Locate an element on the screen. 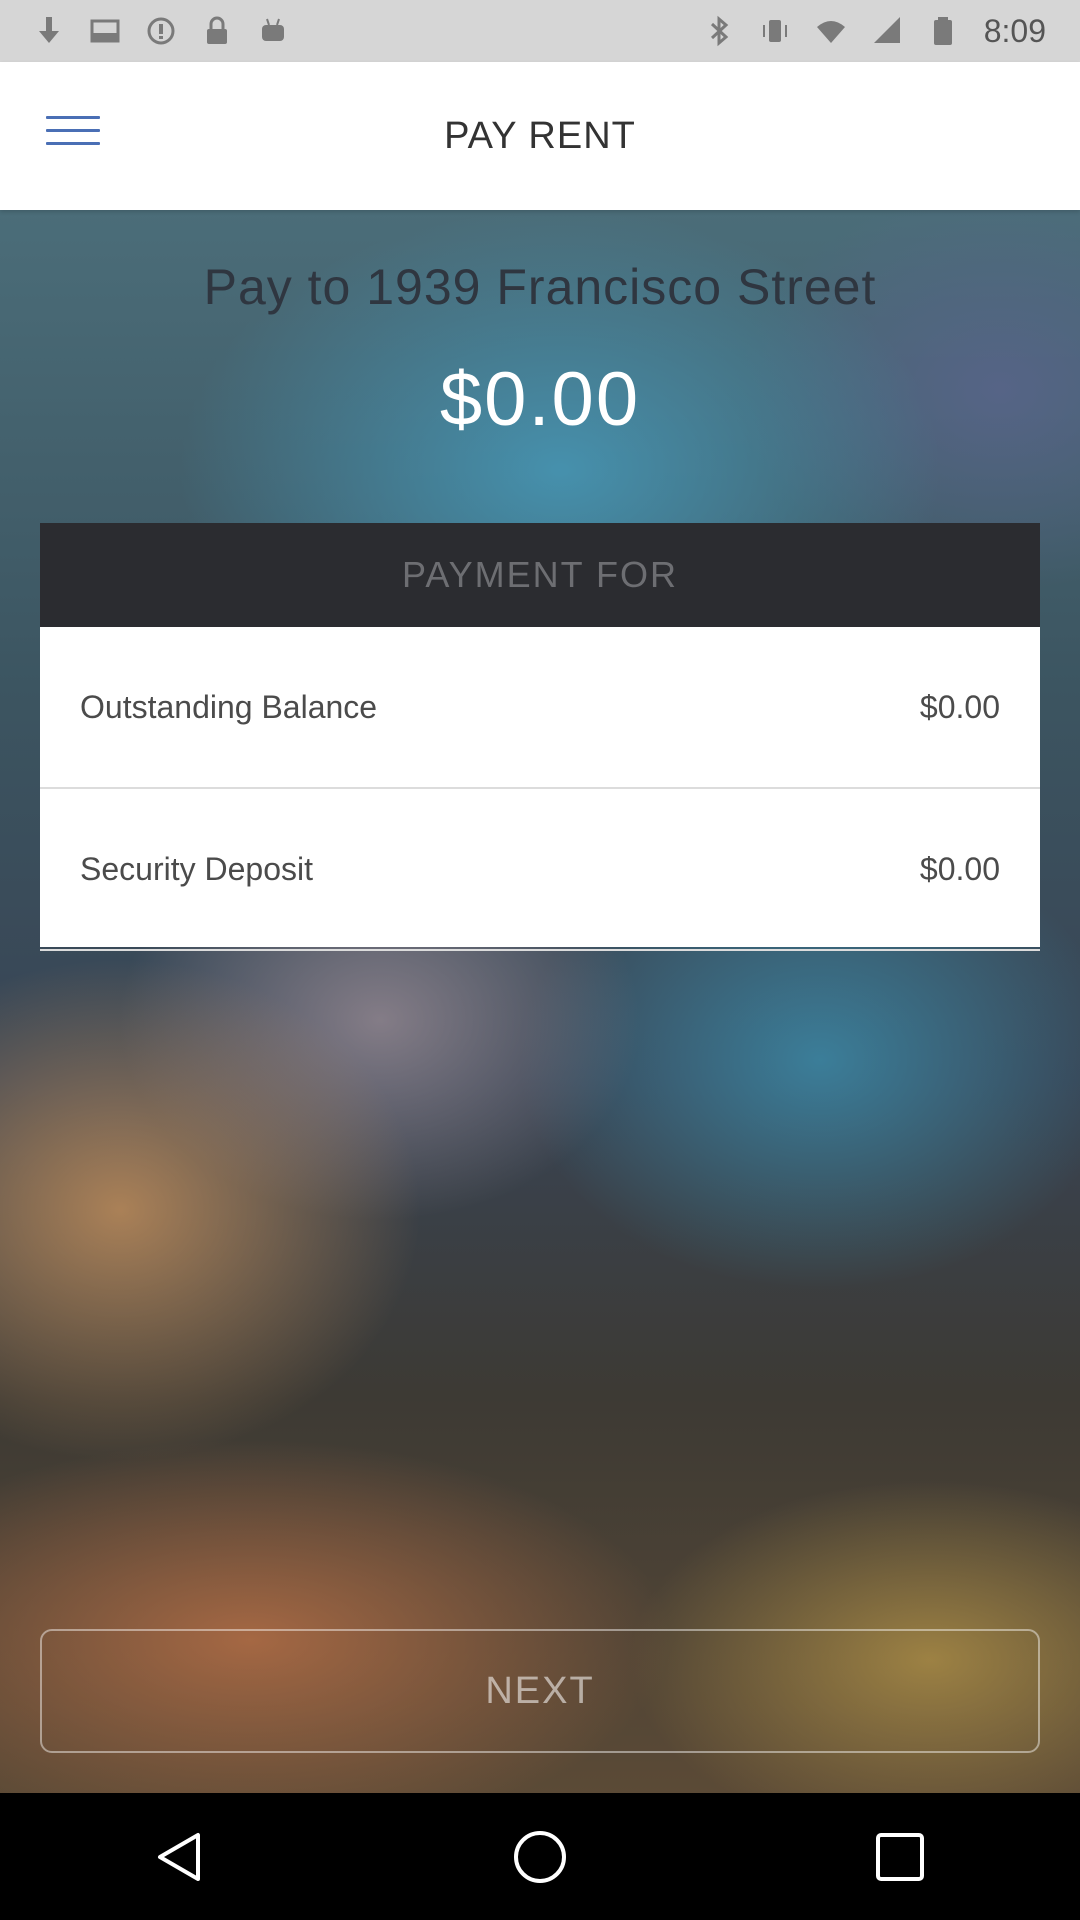 The height and width of the screenshot is (1920, 1080). page-title: PAY RENT is located at coordinates (540, 135).